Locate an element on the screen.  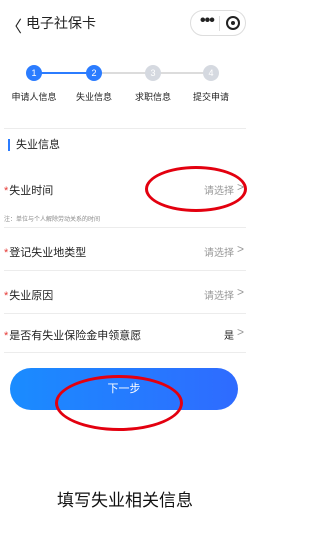
unemployment-time-label: *失业时间 is located at coordinates (29, 191).